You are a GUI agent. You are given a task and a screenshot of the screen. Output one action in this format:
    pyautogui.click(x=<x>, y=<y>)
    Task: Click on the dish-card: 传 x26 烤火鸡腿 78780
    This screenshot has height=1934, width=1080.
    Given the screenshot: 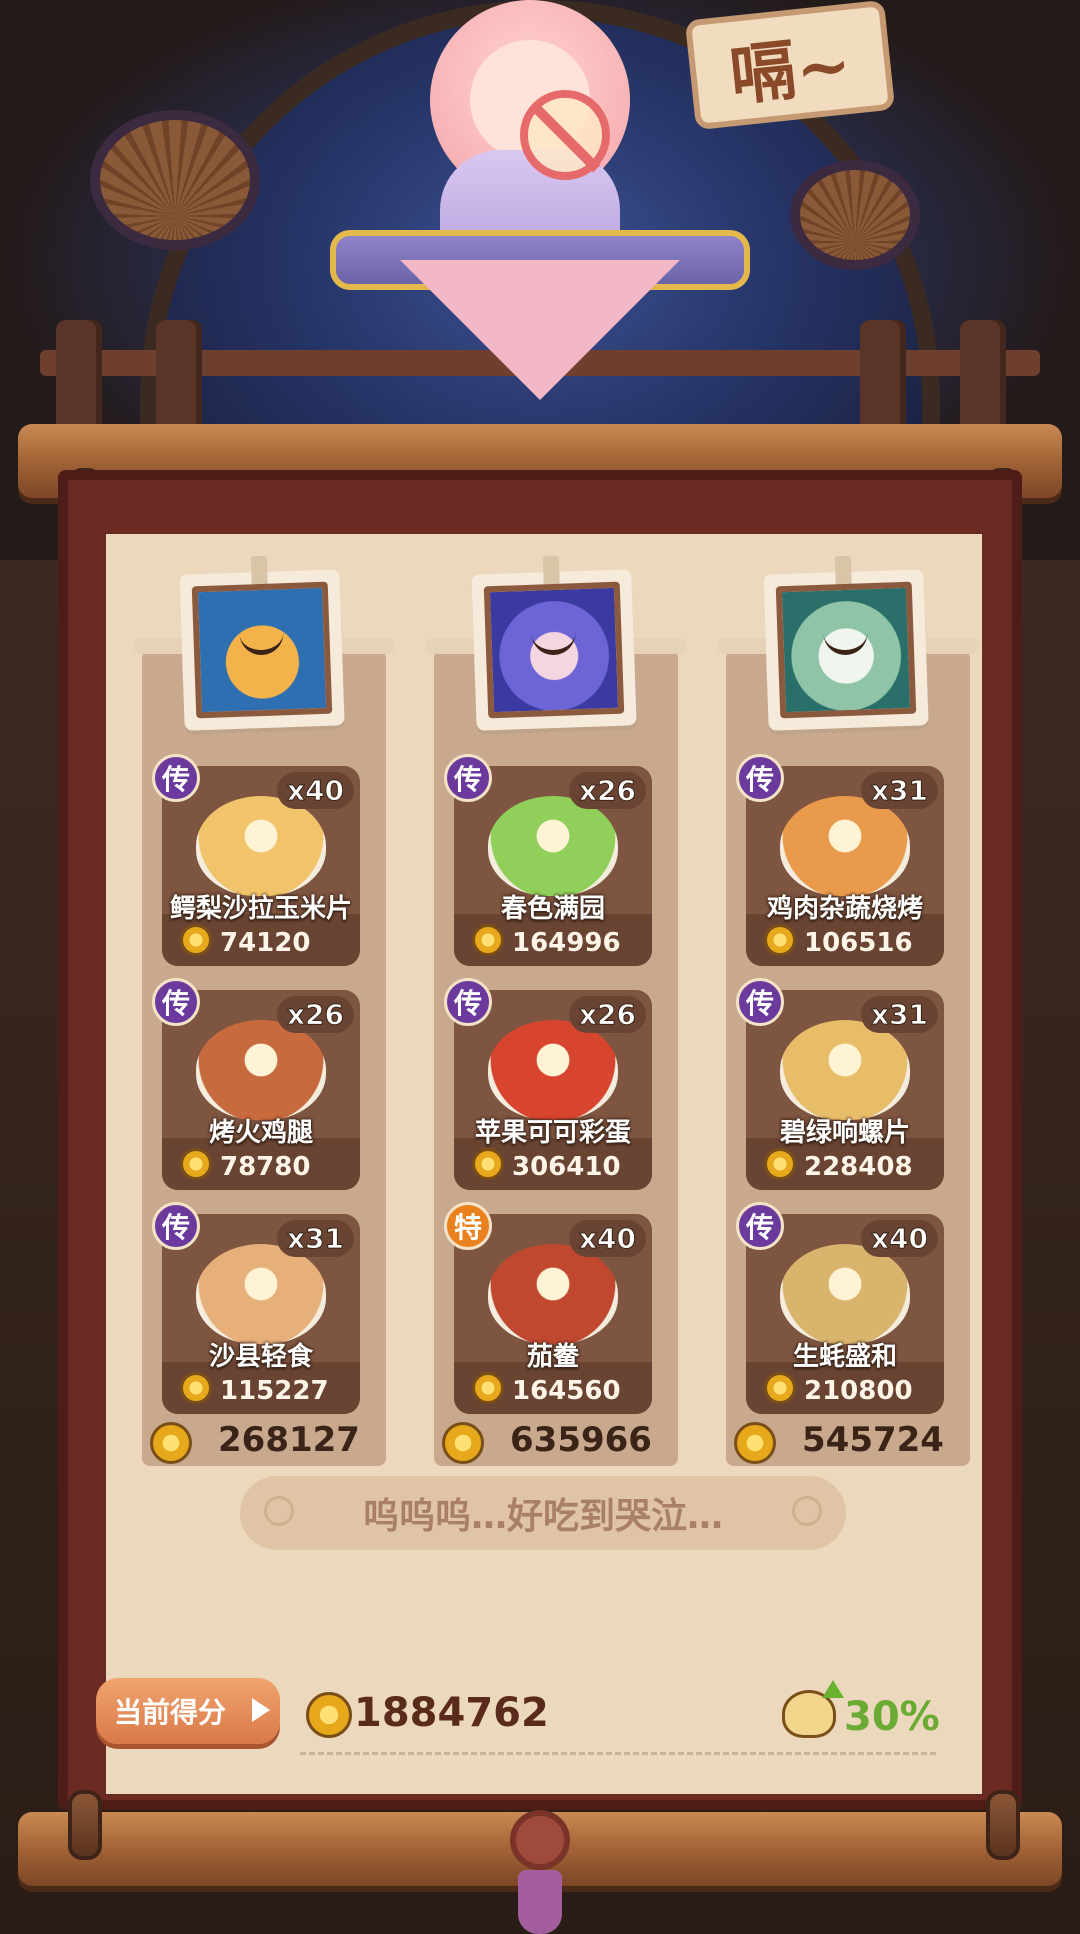 What is the action you would take?
    pyautogui.click(x=256, y=1084)
    